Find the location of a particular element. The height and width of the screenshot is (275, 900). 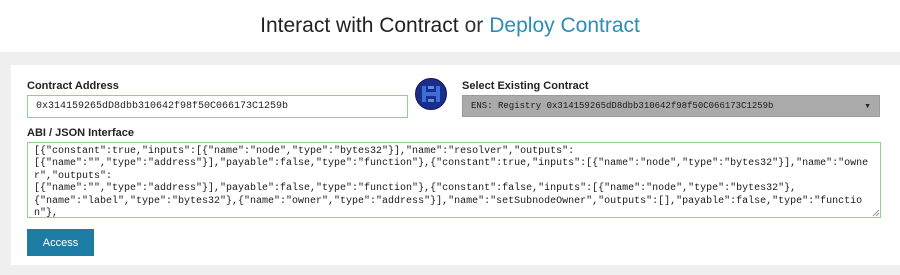

title-separator: or is located at coordinates (474, 25).